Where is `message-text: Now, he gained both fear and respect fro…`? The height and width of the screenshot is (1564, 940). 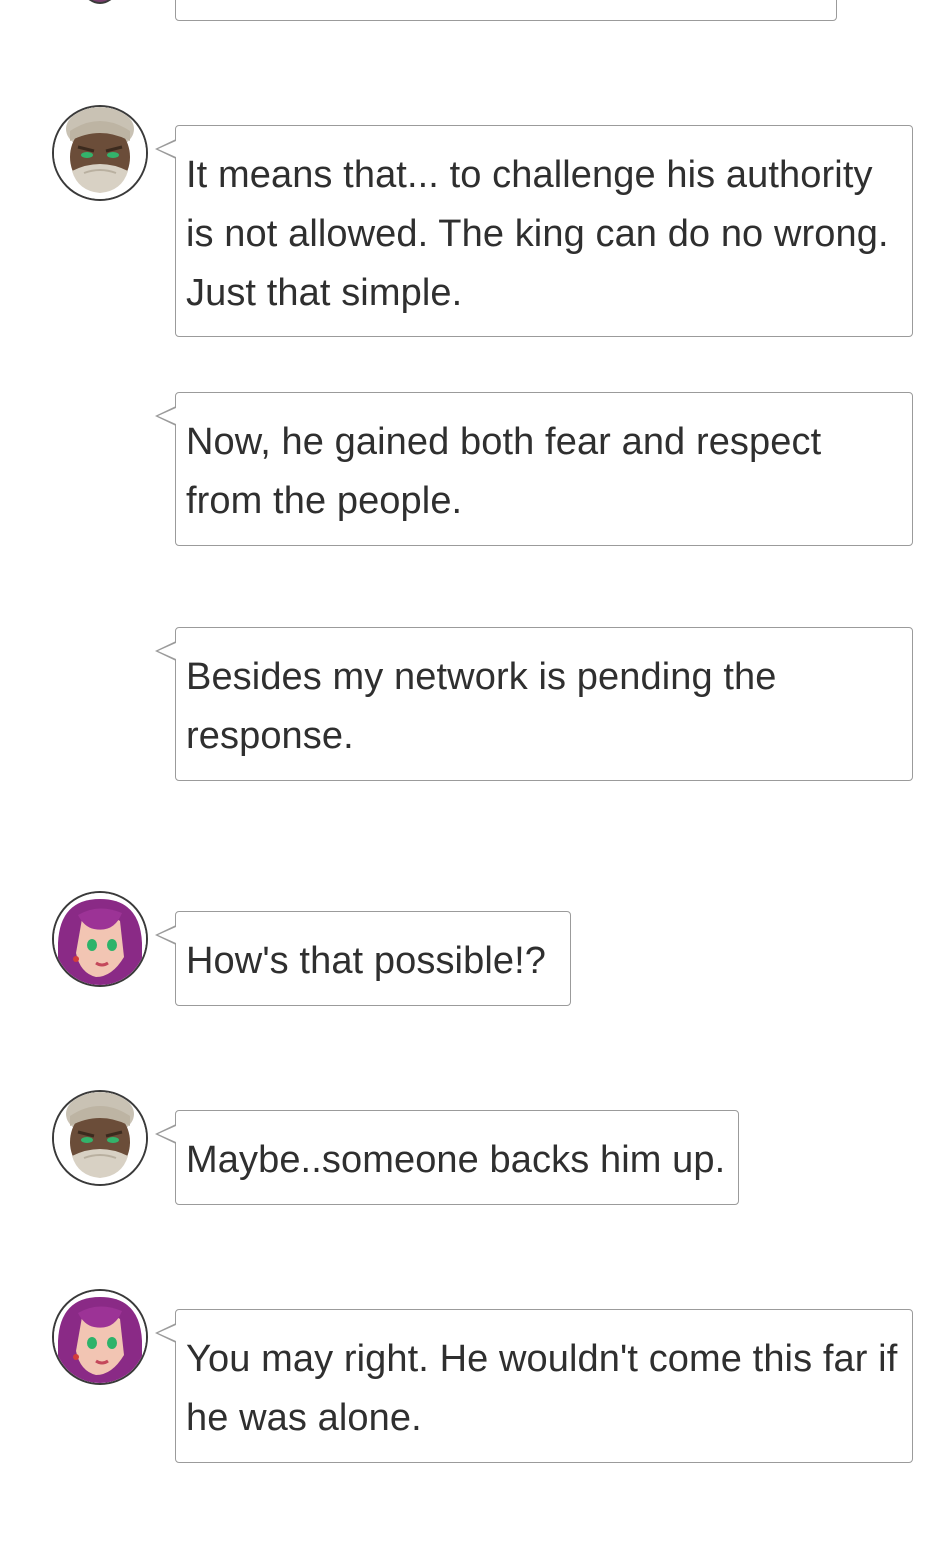 message-text: Now, he gained both fear and respect fro… is located at coordinates (504, 471).